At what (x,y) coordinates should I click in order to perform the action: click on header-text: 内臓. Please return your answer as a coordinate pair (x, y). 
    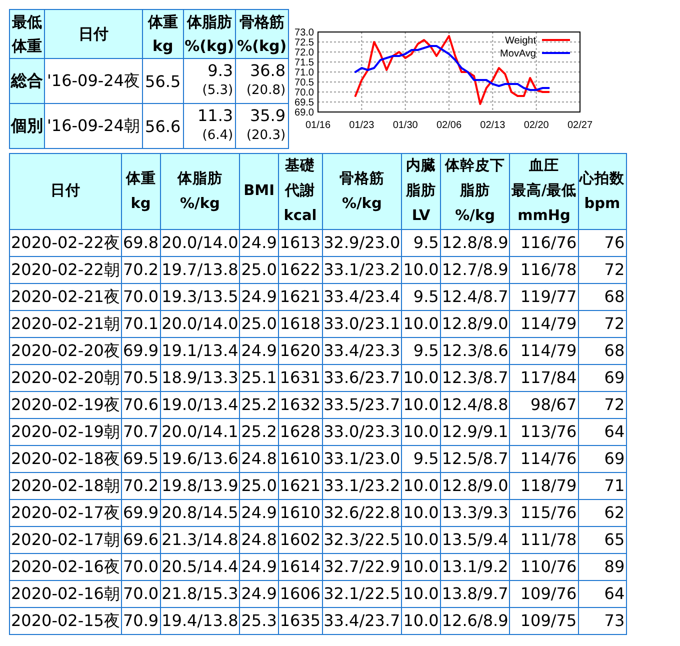
    Looking at the image, I should click on (421, 166).